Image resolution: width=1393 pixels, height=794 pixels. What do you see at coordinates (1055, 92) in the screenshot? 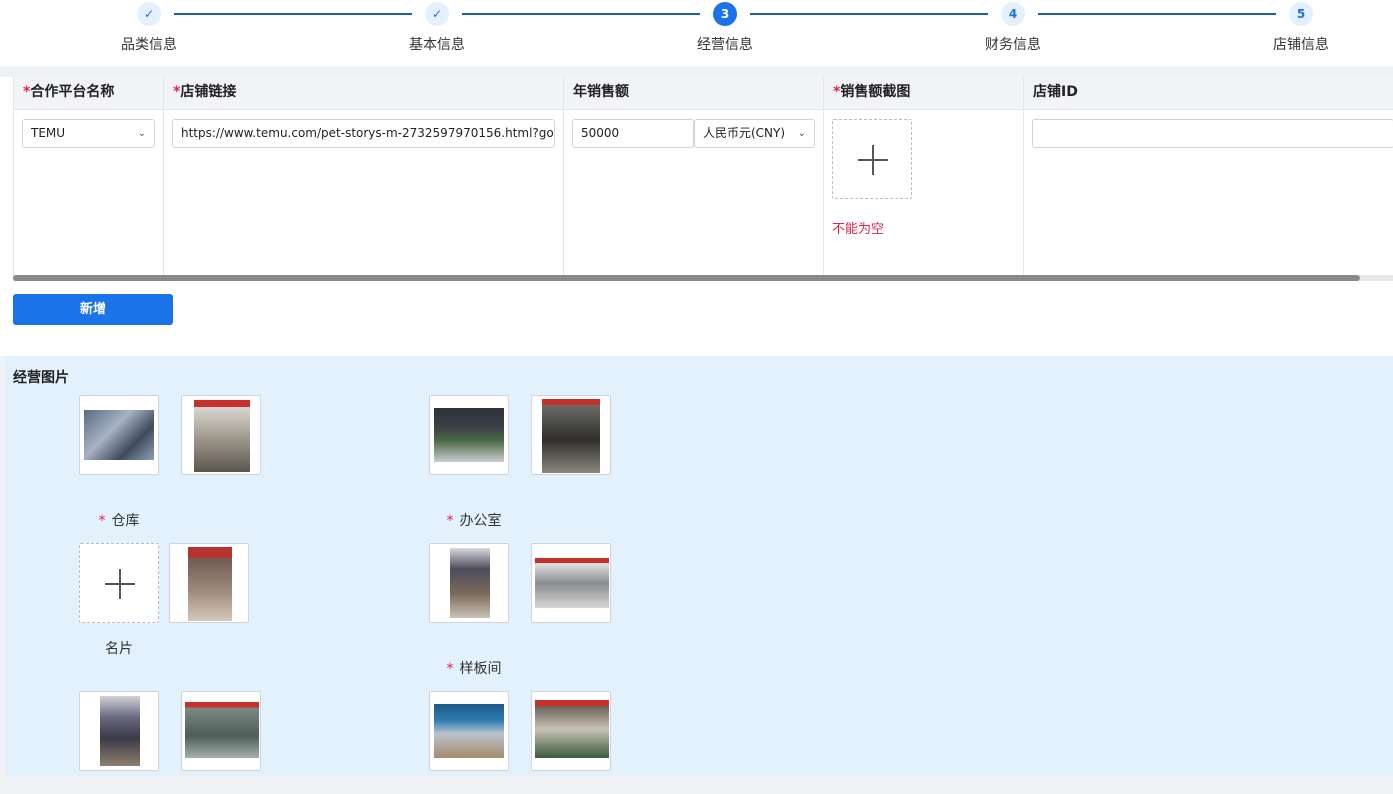
I see `header-shop-id: 店铺ID` at bounding box center [1055, 92].